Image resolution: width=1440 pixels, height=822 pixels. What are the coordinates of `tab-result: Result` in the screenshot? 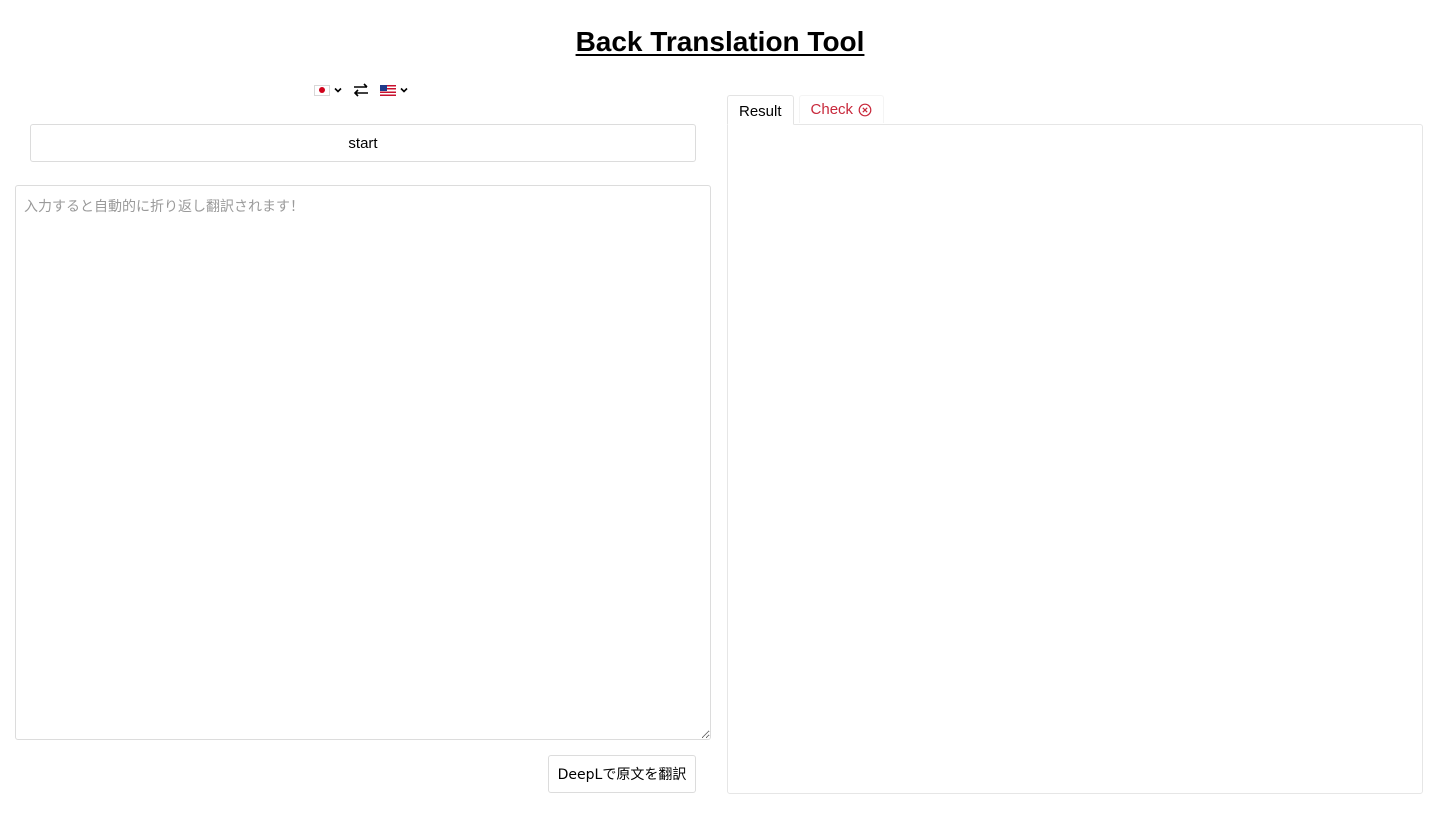 It's located at (760, 110).